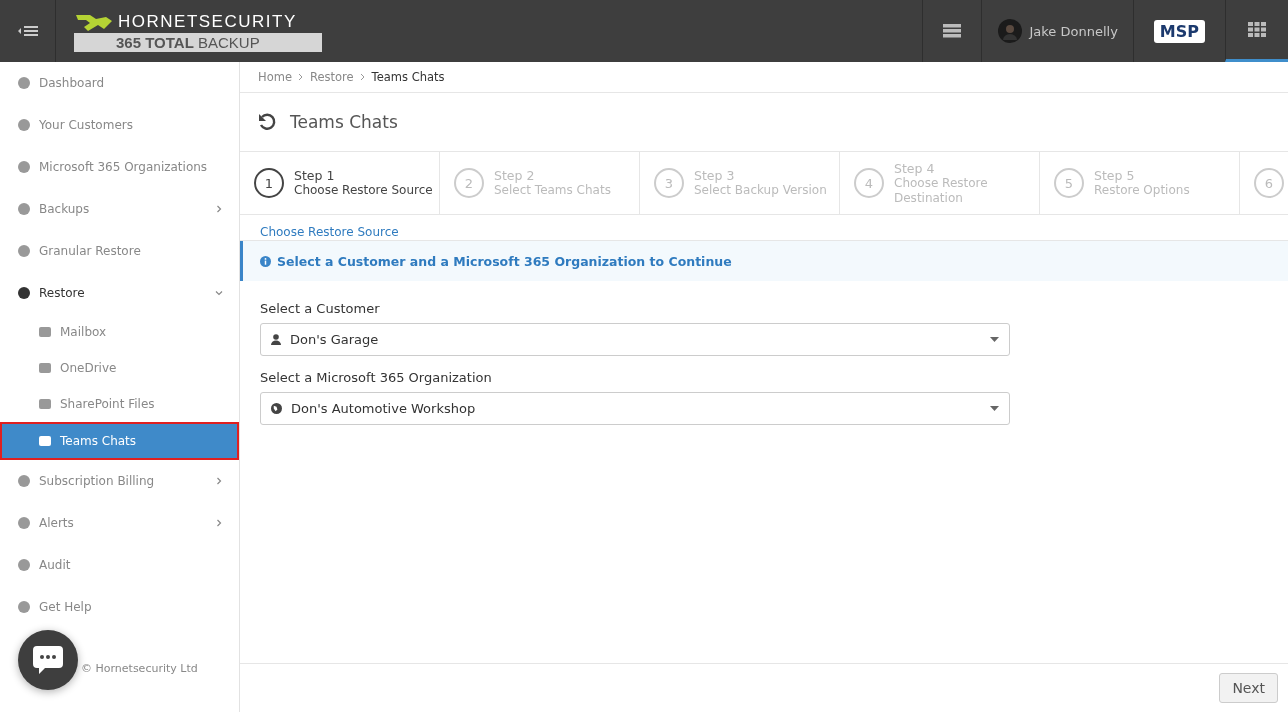 Image resolution: width=1288 pixels, height=712 pixels. What do you see at coordinates (119, 368) in the screenshot?
I see `sidebar-subitem: OneDrive` at bounding box center [119, 368].